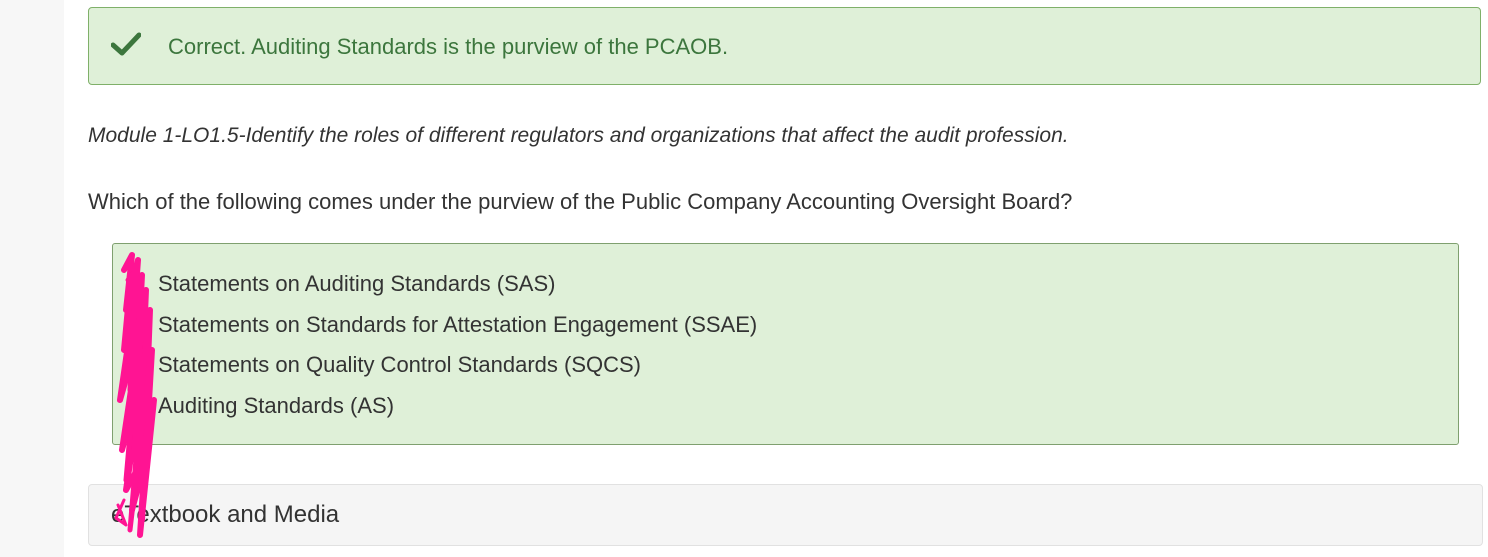 This screenshot has width=1488, height=557. Describe the element at coordinates (356, 284) in the screenshot. I see `answer-option-sas: Statements on Auditing Standards (SAS)` at that location.